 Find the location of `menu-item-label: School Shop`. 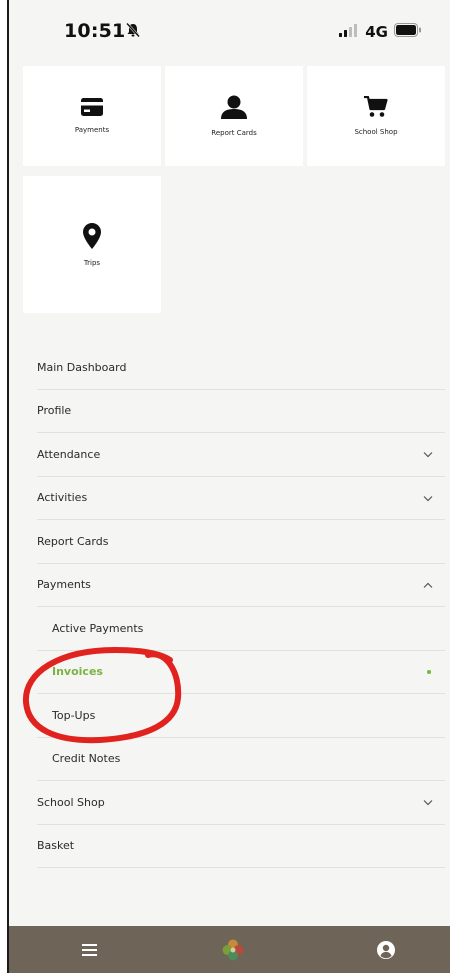

menu-item-label: School Shop is located at coordinates (71, 802).